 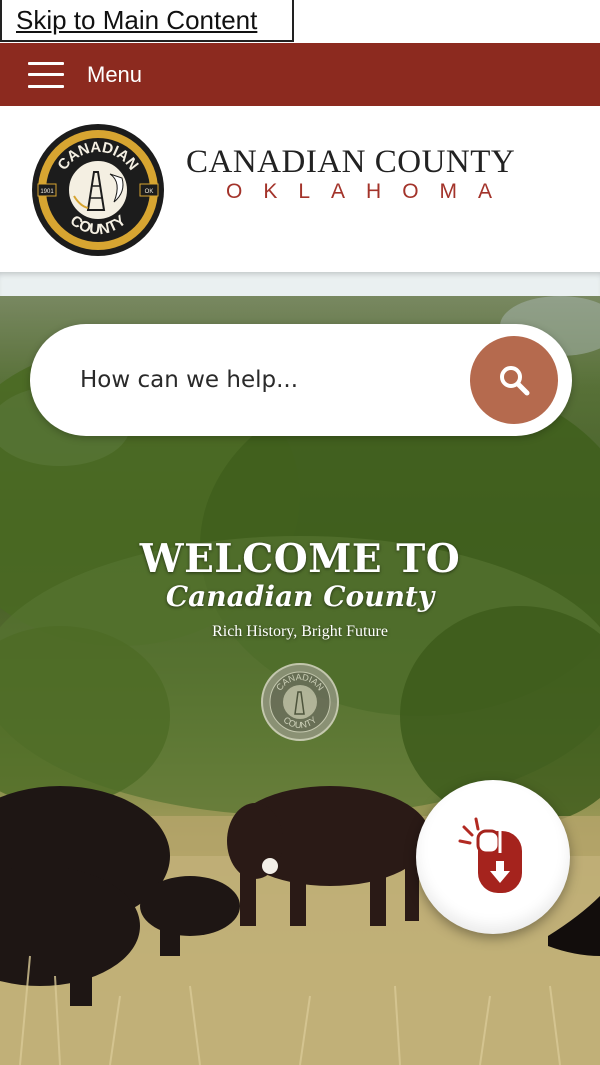 What do you see at coordinates (47, 192) in the screenshot?
I see `svg-text: 1901` at bounding box center [47, 192].